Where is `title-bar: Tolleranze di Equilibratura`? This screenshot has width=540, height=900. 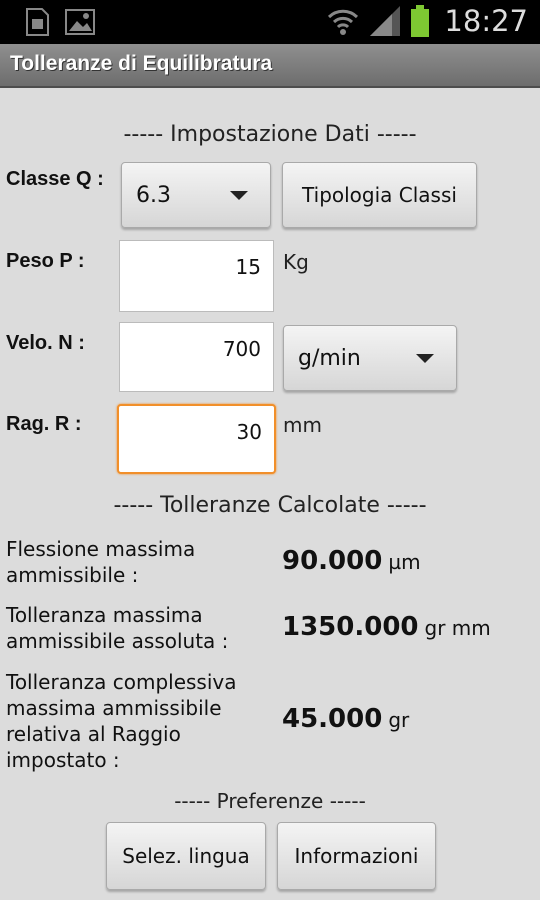
title-bar: Tolleranze di Equilibratura is located at coordinates (270, 66).